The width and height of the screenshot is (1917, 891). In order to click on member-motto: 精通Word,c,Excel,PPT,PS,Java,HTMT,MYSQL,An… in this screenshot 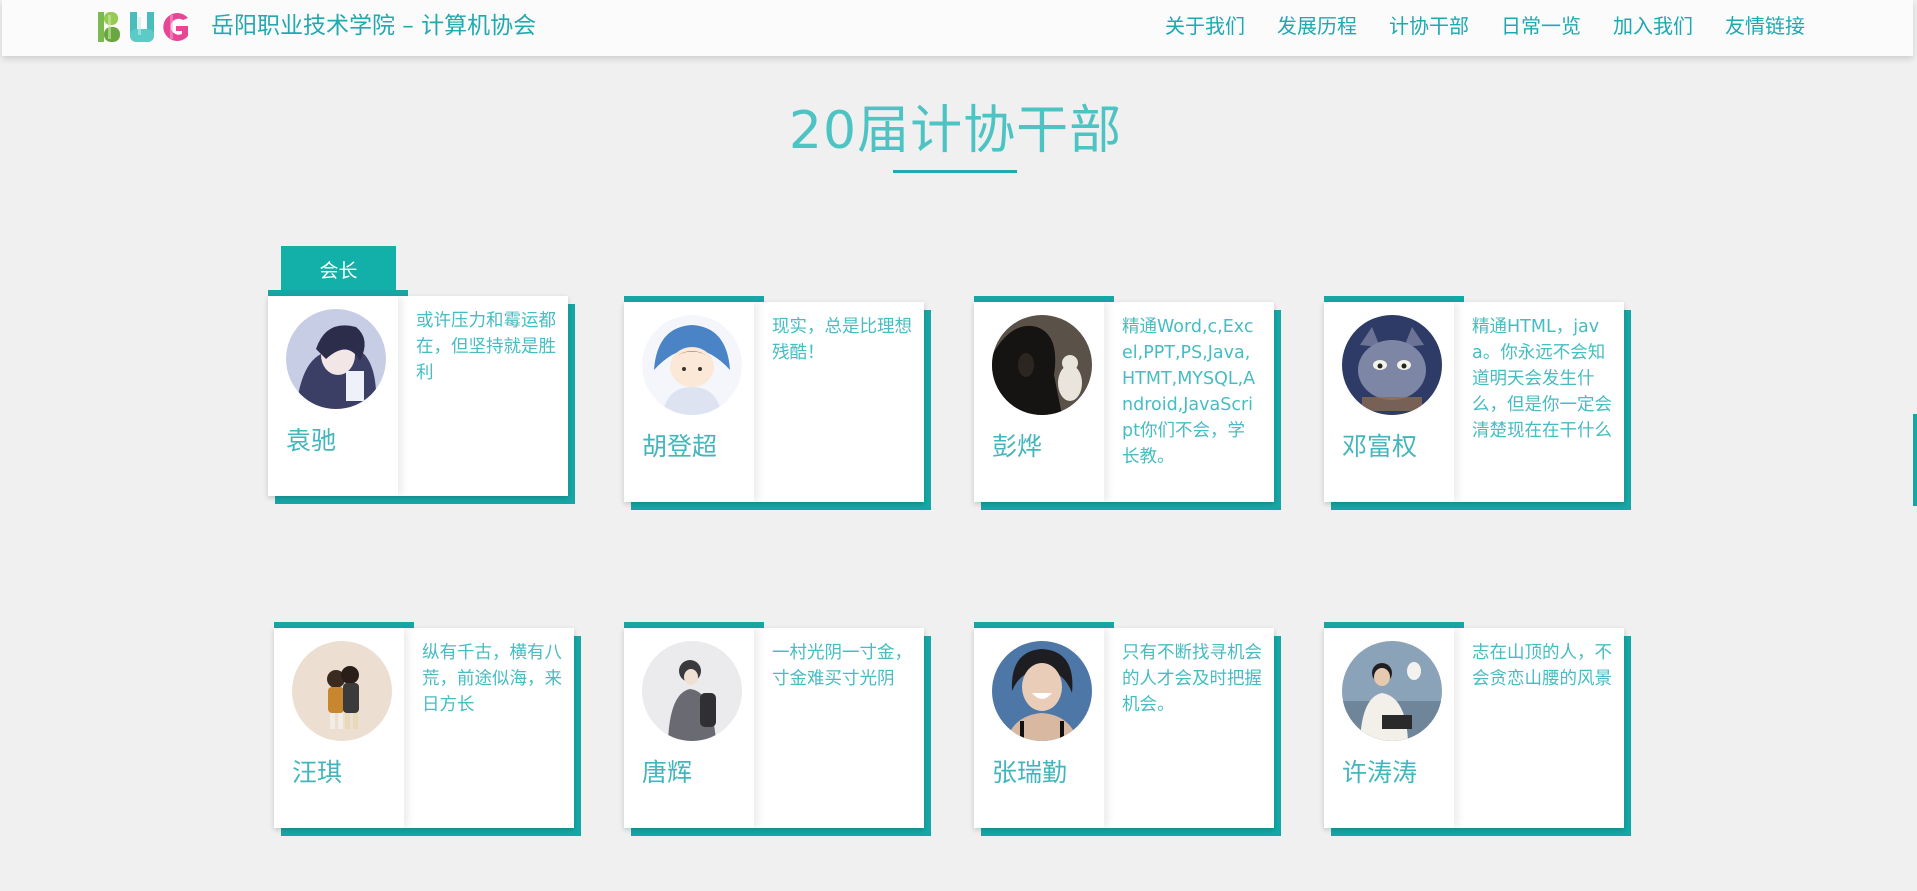, I will do `click(1189, 392)`.